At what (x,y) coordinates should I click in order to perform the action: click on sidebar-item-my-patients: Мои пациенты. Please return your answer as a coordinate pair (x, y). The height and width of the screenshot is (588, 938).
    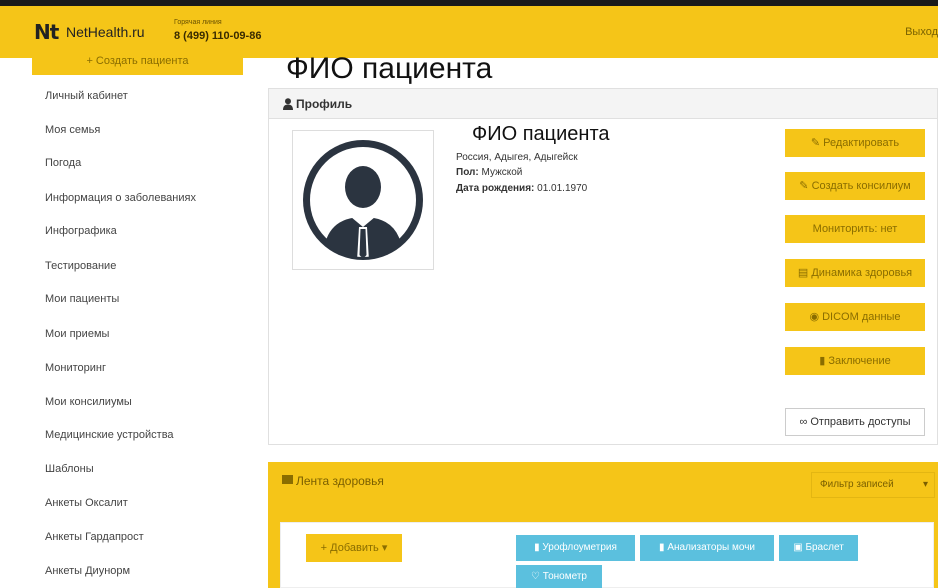
    Looking at the image, I should click on (82, 299).